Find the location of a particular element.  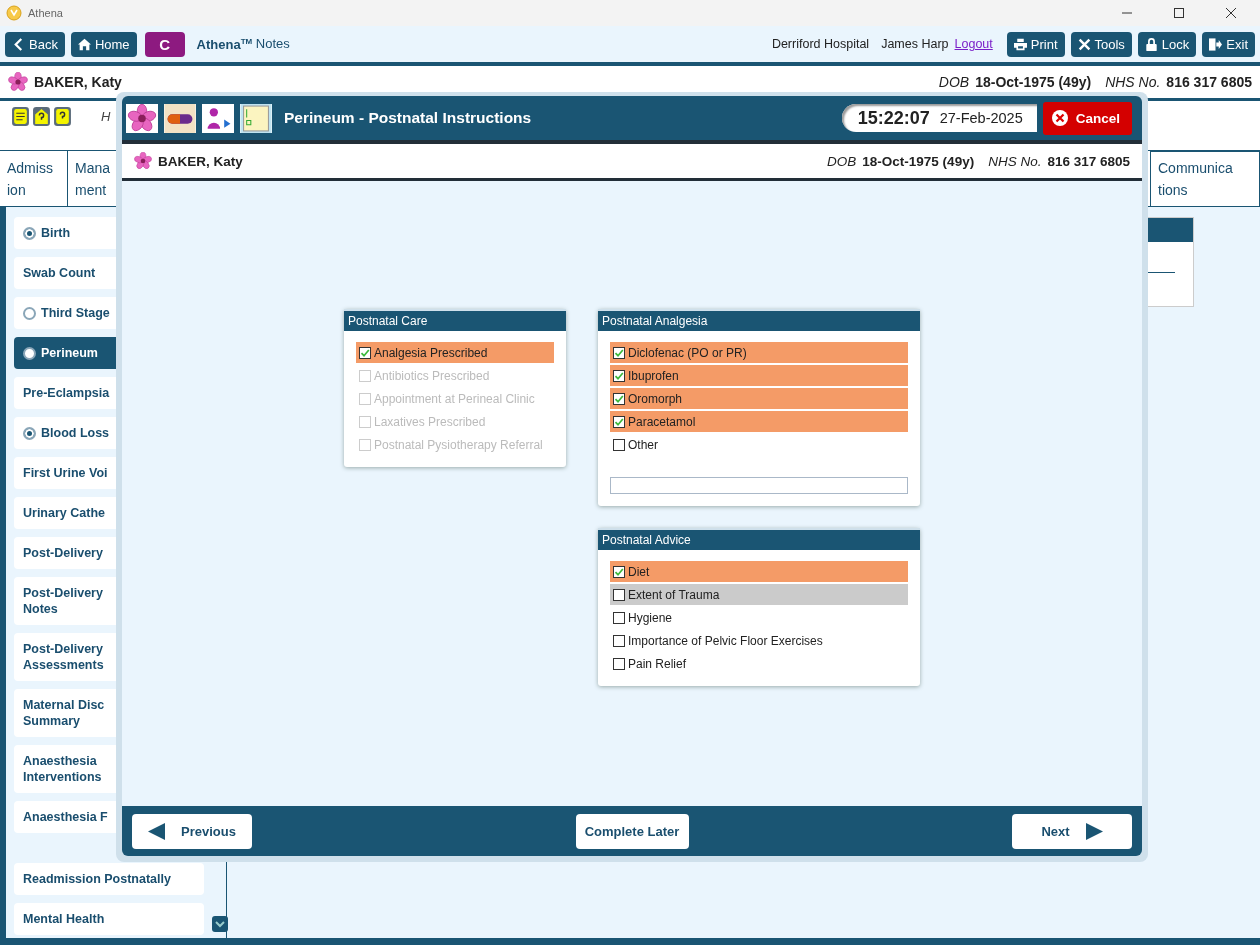

checkbox-row: Importance of Pelvic Floor Exercises is located at coordinates (759, 640).